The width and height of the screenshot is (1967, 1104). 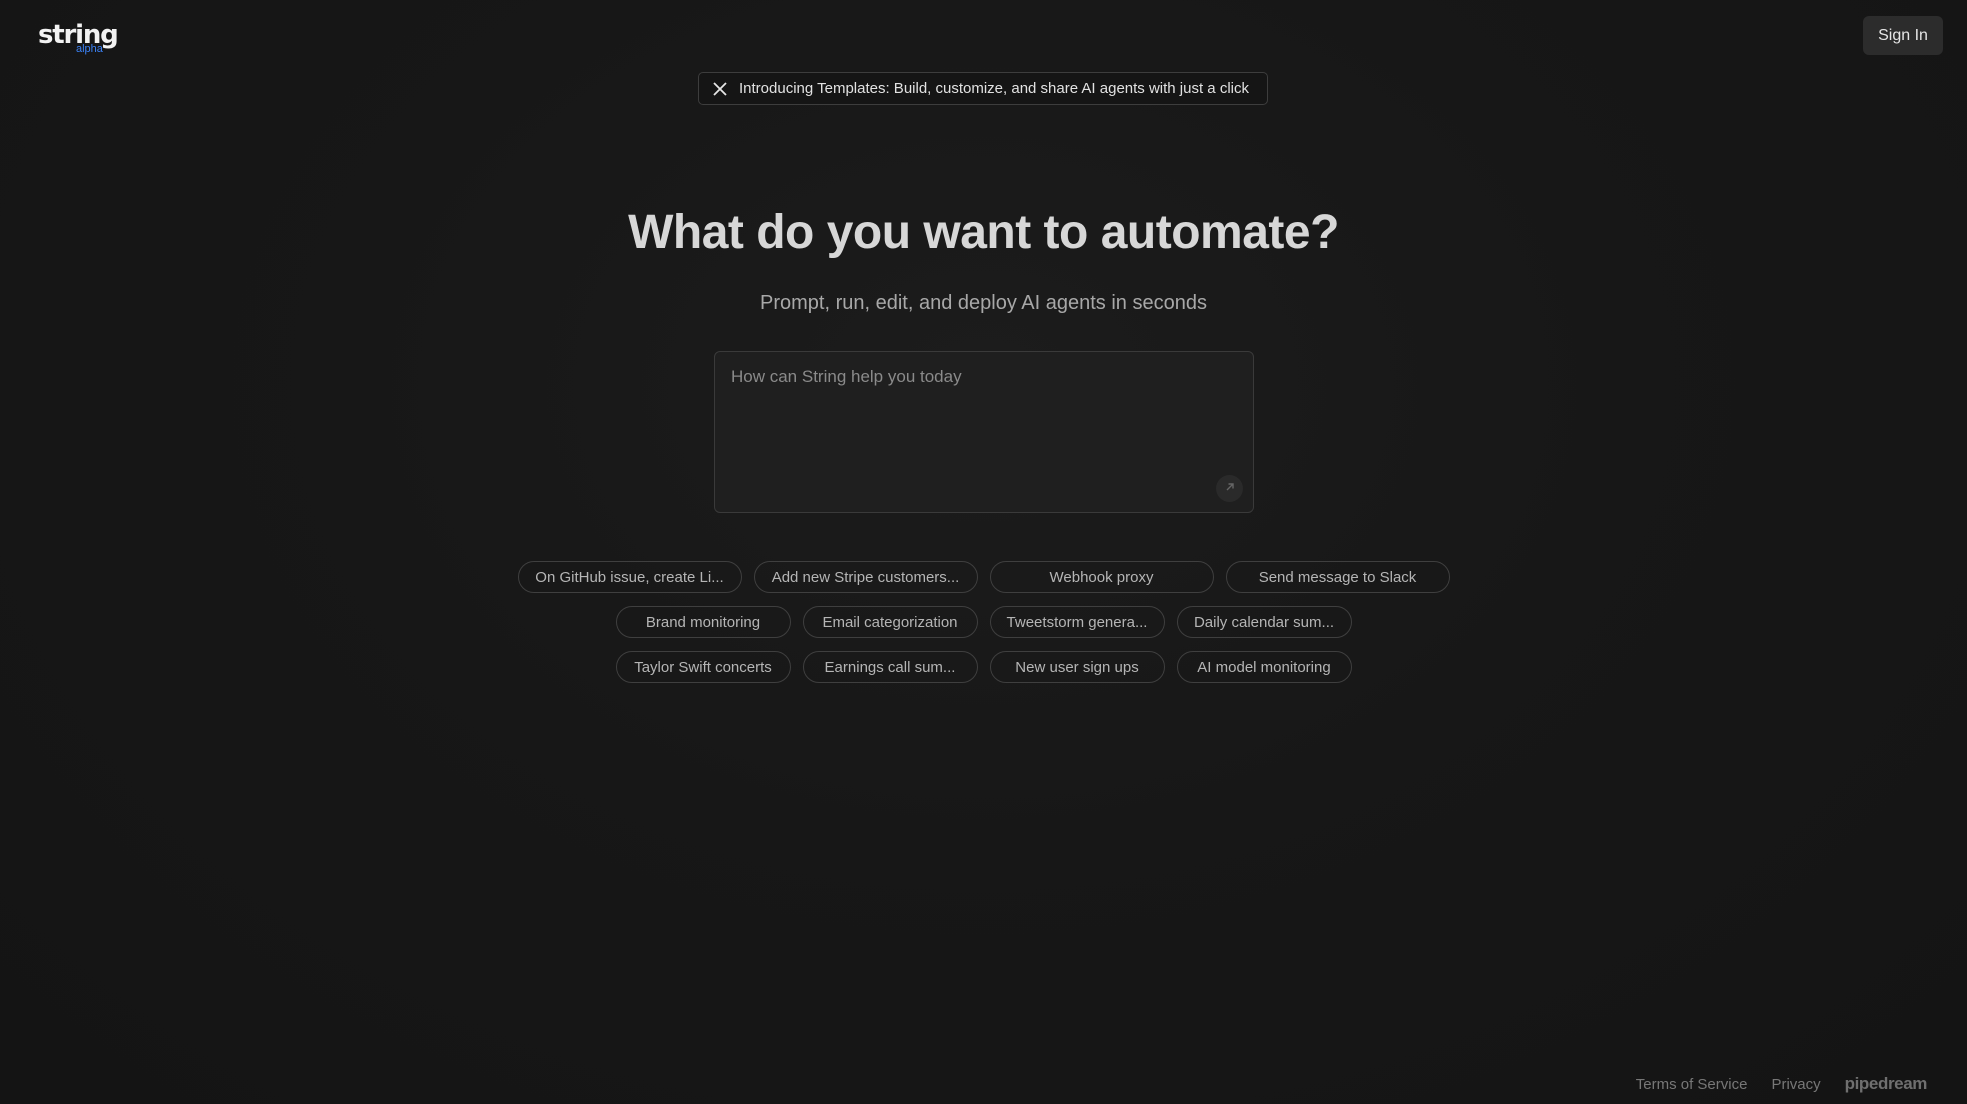 What do you see at coordinates (83, 40) in the screenshot?
I see `string-logo: string alpha` at bounding box center [83, 40].